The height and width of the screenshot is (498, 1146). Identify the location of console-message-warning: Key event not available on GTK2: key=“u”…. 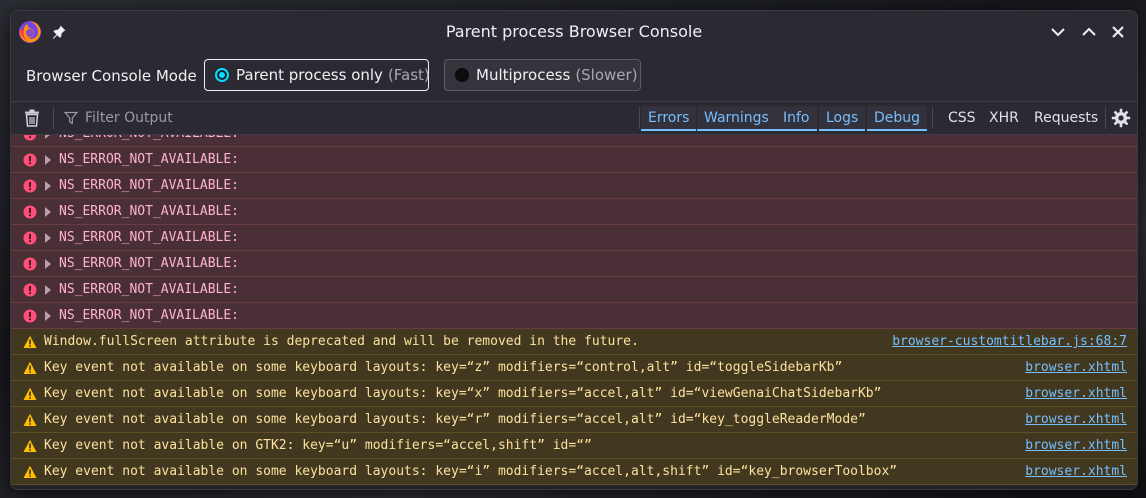
(574, 446).